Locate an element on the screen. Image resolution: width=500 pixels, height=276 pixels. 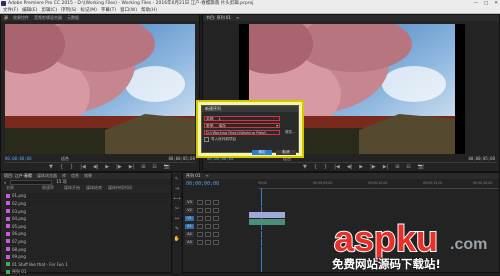
tab-effect-controls: 效果控件 is located at coordinates (21, 18).